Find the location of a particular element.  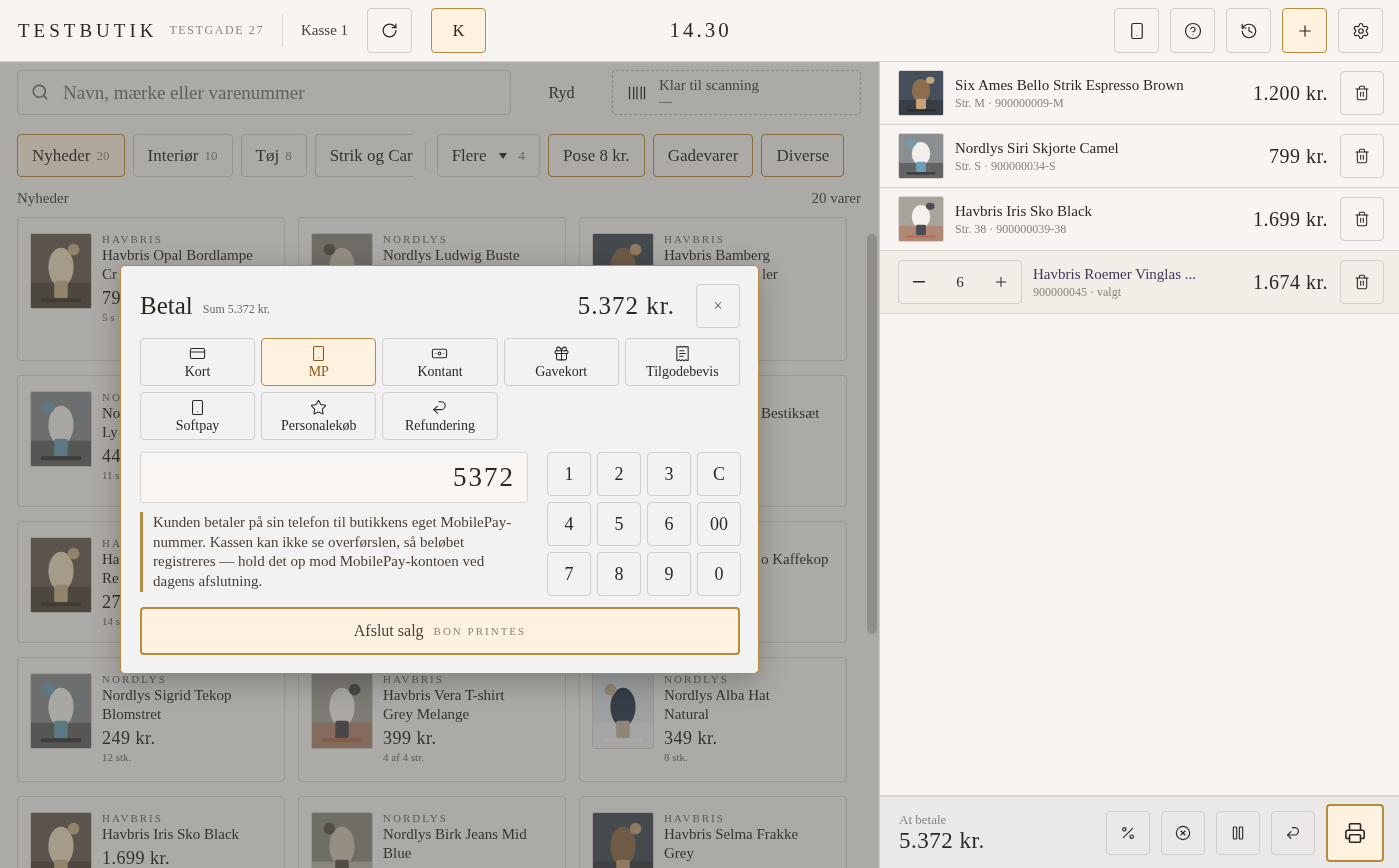

product-name: Bestiksæt is located at coordinates (790, 413).